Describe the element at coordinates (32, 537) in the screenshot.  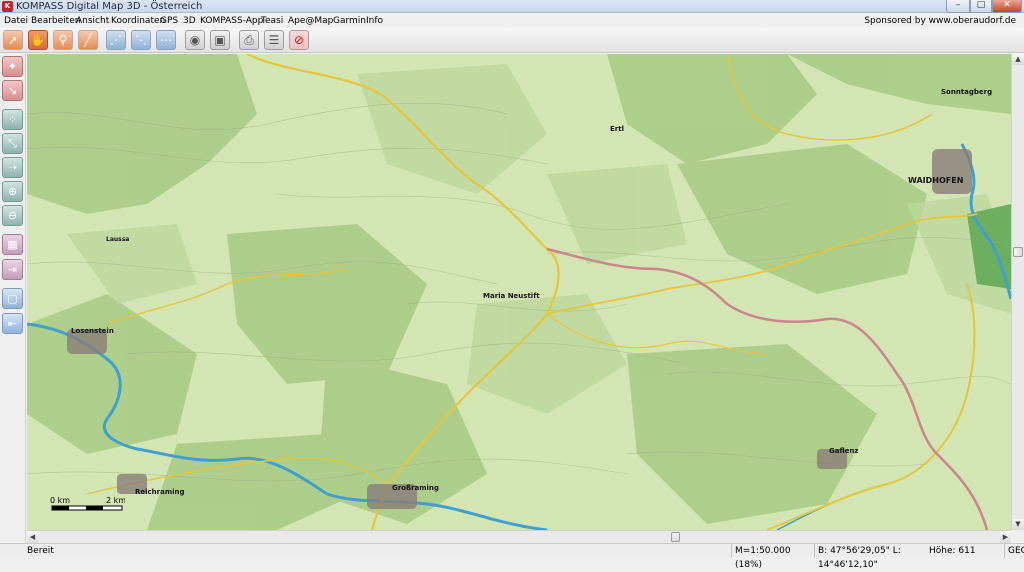
I see `scroll-left-arrow-icon: ◀` at that location.